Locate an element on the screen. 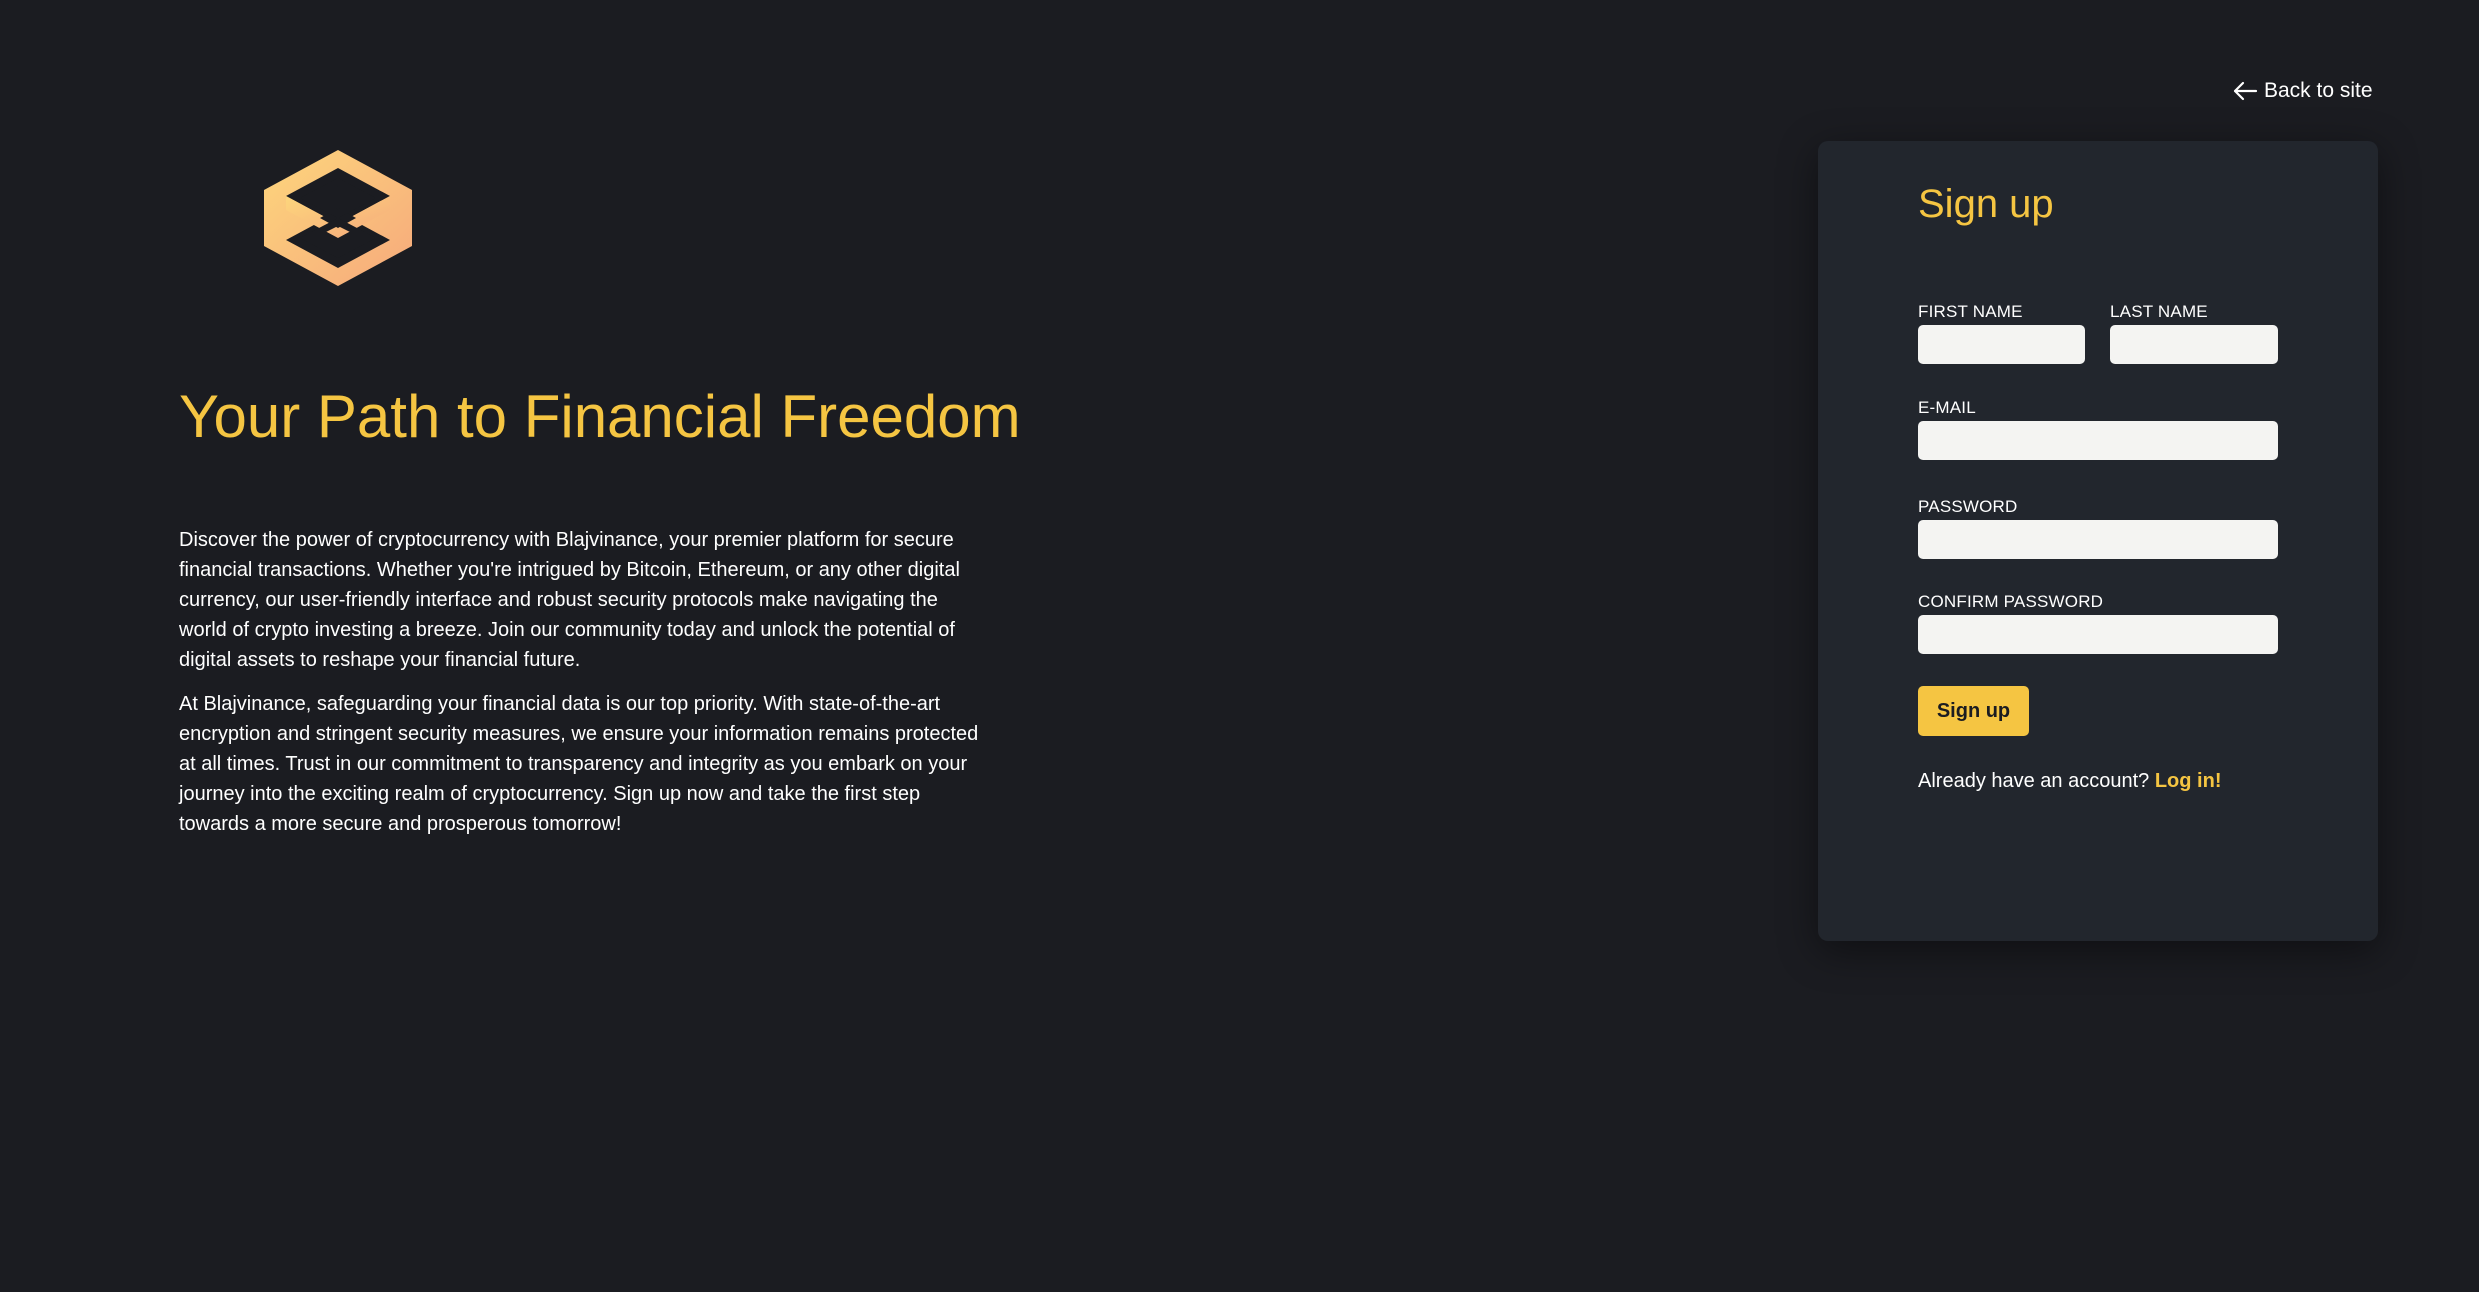 This screenshot has height=1292, width=2479. back-to-site-label: Back to site is located at coordinates (2318, 90).